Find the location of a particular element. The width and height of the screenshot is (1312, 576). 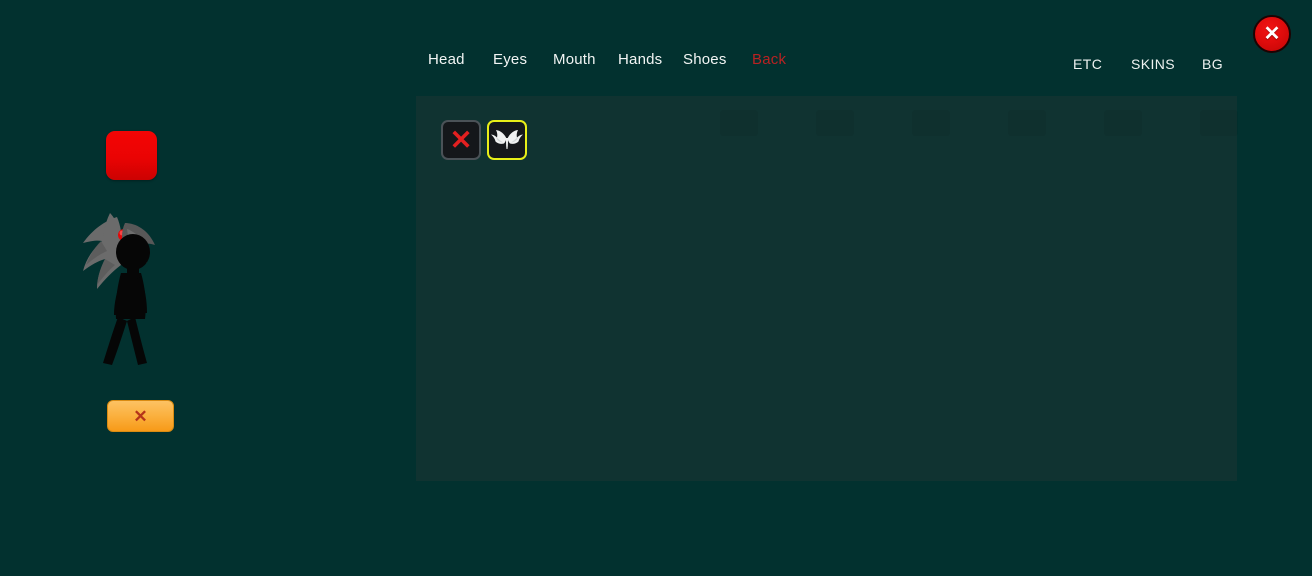

none-x-icon: ✕ is located at coordinates (461, 139).